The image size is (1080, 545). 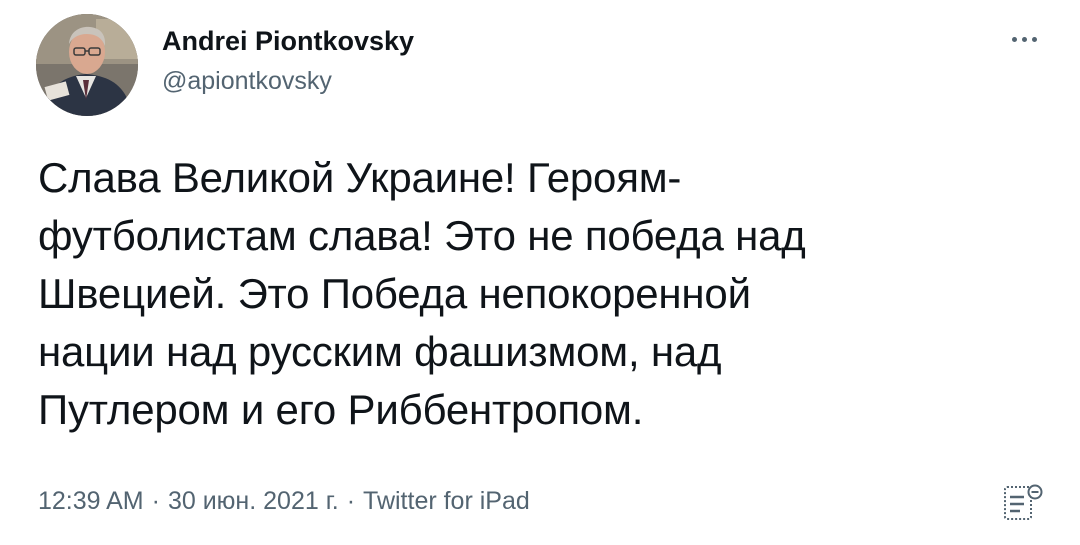 I want to click on tweet-text-line: Швецией. Это Победа непокоренной, so click(x=394, y=293).